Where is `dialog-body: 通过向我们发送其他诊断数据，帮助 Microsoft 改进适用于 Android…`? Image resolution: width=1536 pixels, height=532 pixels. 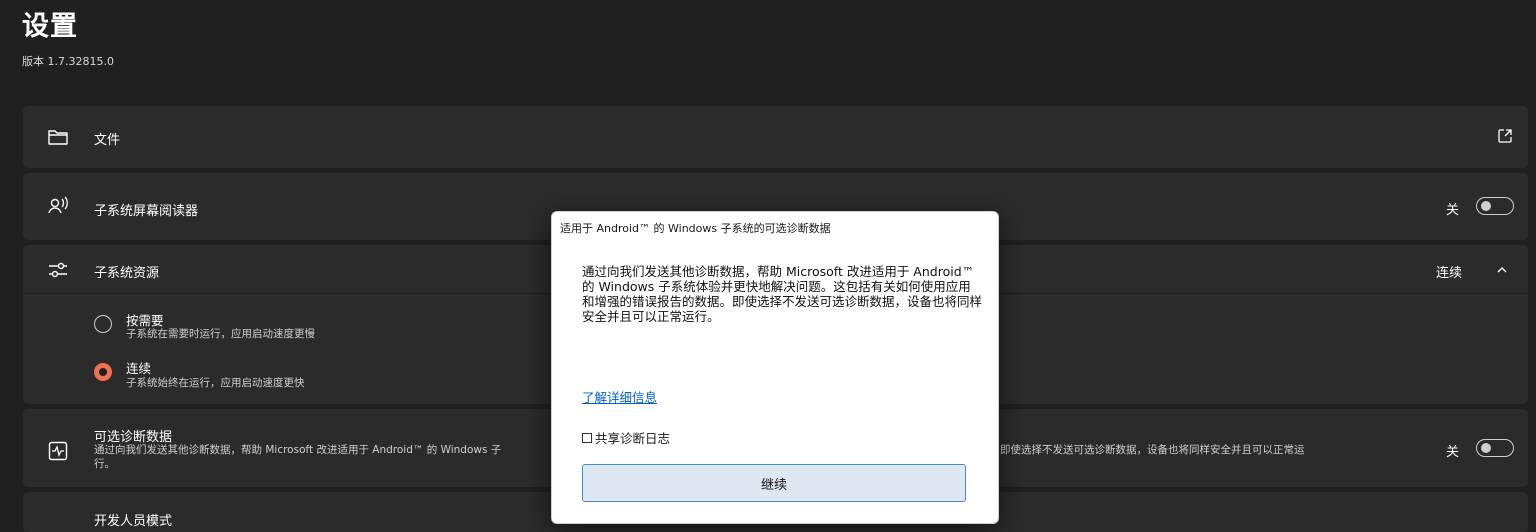
dialog-body: 通过向我们发送其他诊断数据，帮助 Microsoft 改进适用于 Android… is located at coordinates (782, 294).